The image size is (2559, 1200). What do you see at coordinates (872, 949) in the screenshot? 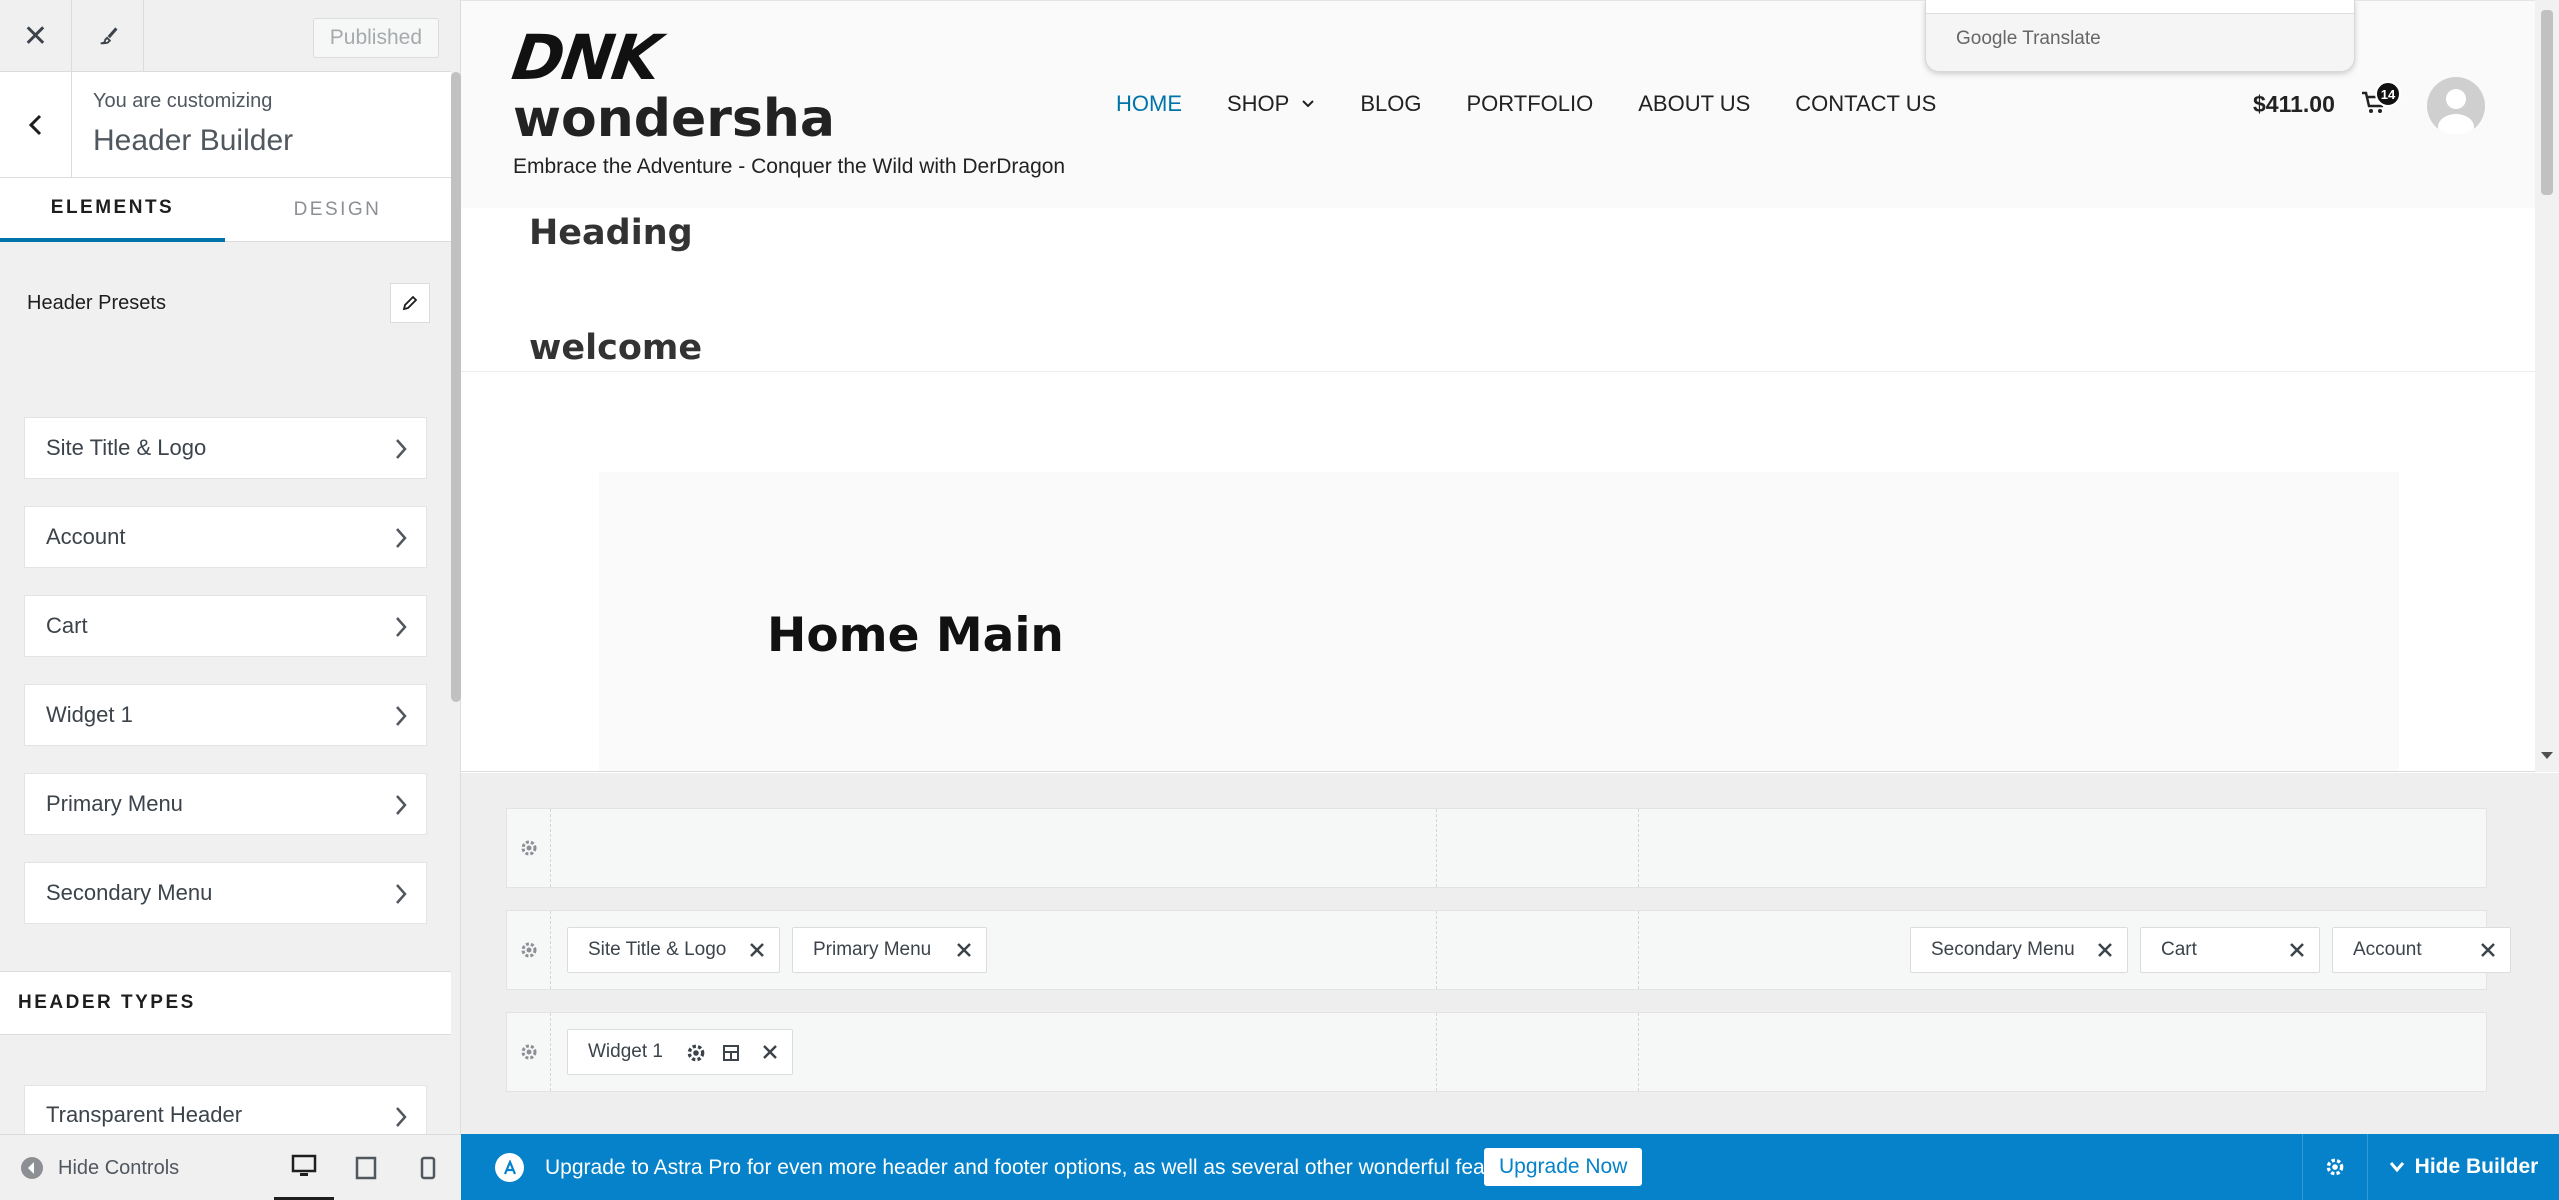
I see `chip-label: Primary Menu` at bounding box center [872, 949].